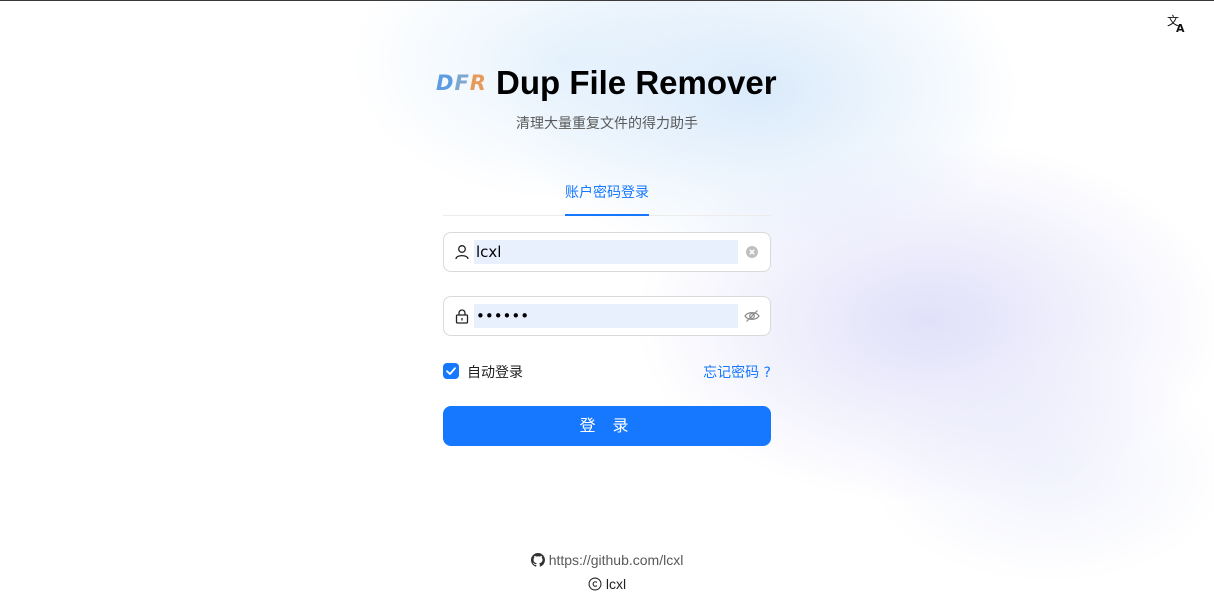  I want to click on tab-account-password: 账户密码登录, so click(607, 194).